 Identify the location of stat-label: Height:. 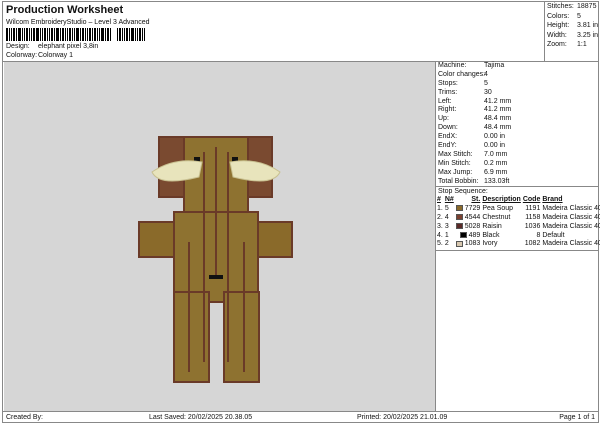
(558, 25).